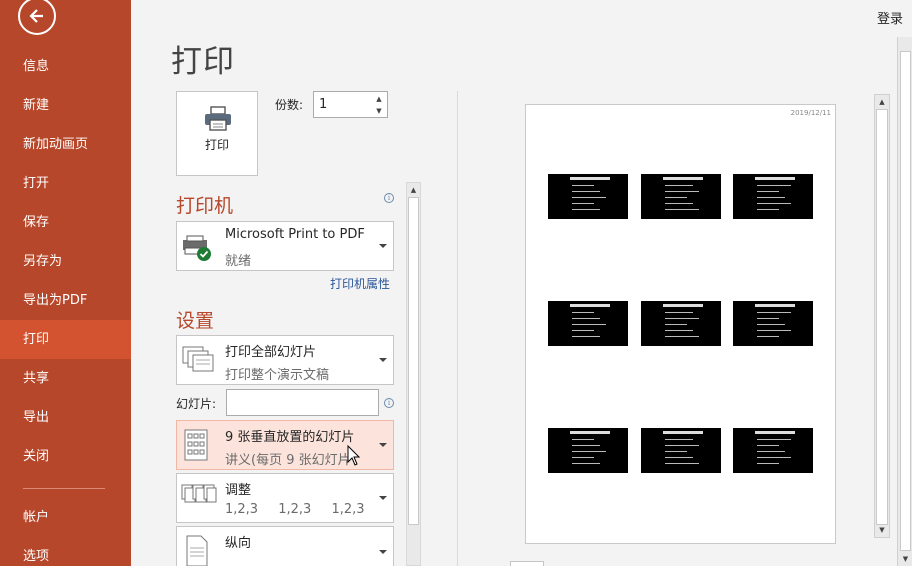 The width and height of the screenshot is (912, 566). What do you see at coordinates (285, 546) in the screenshot?
I see `orientation-select: 纵向` at bounding box center [285, 546].